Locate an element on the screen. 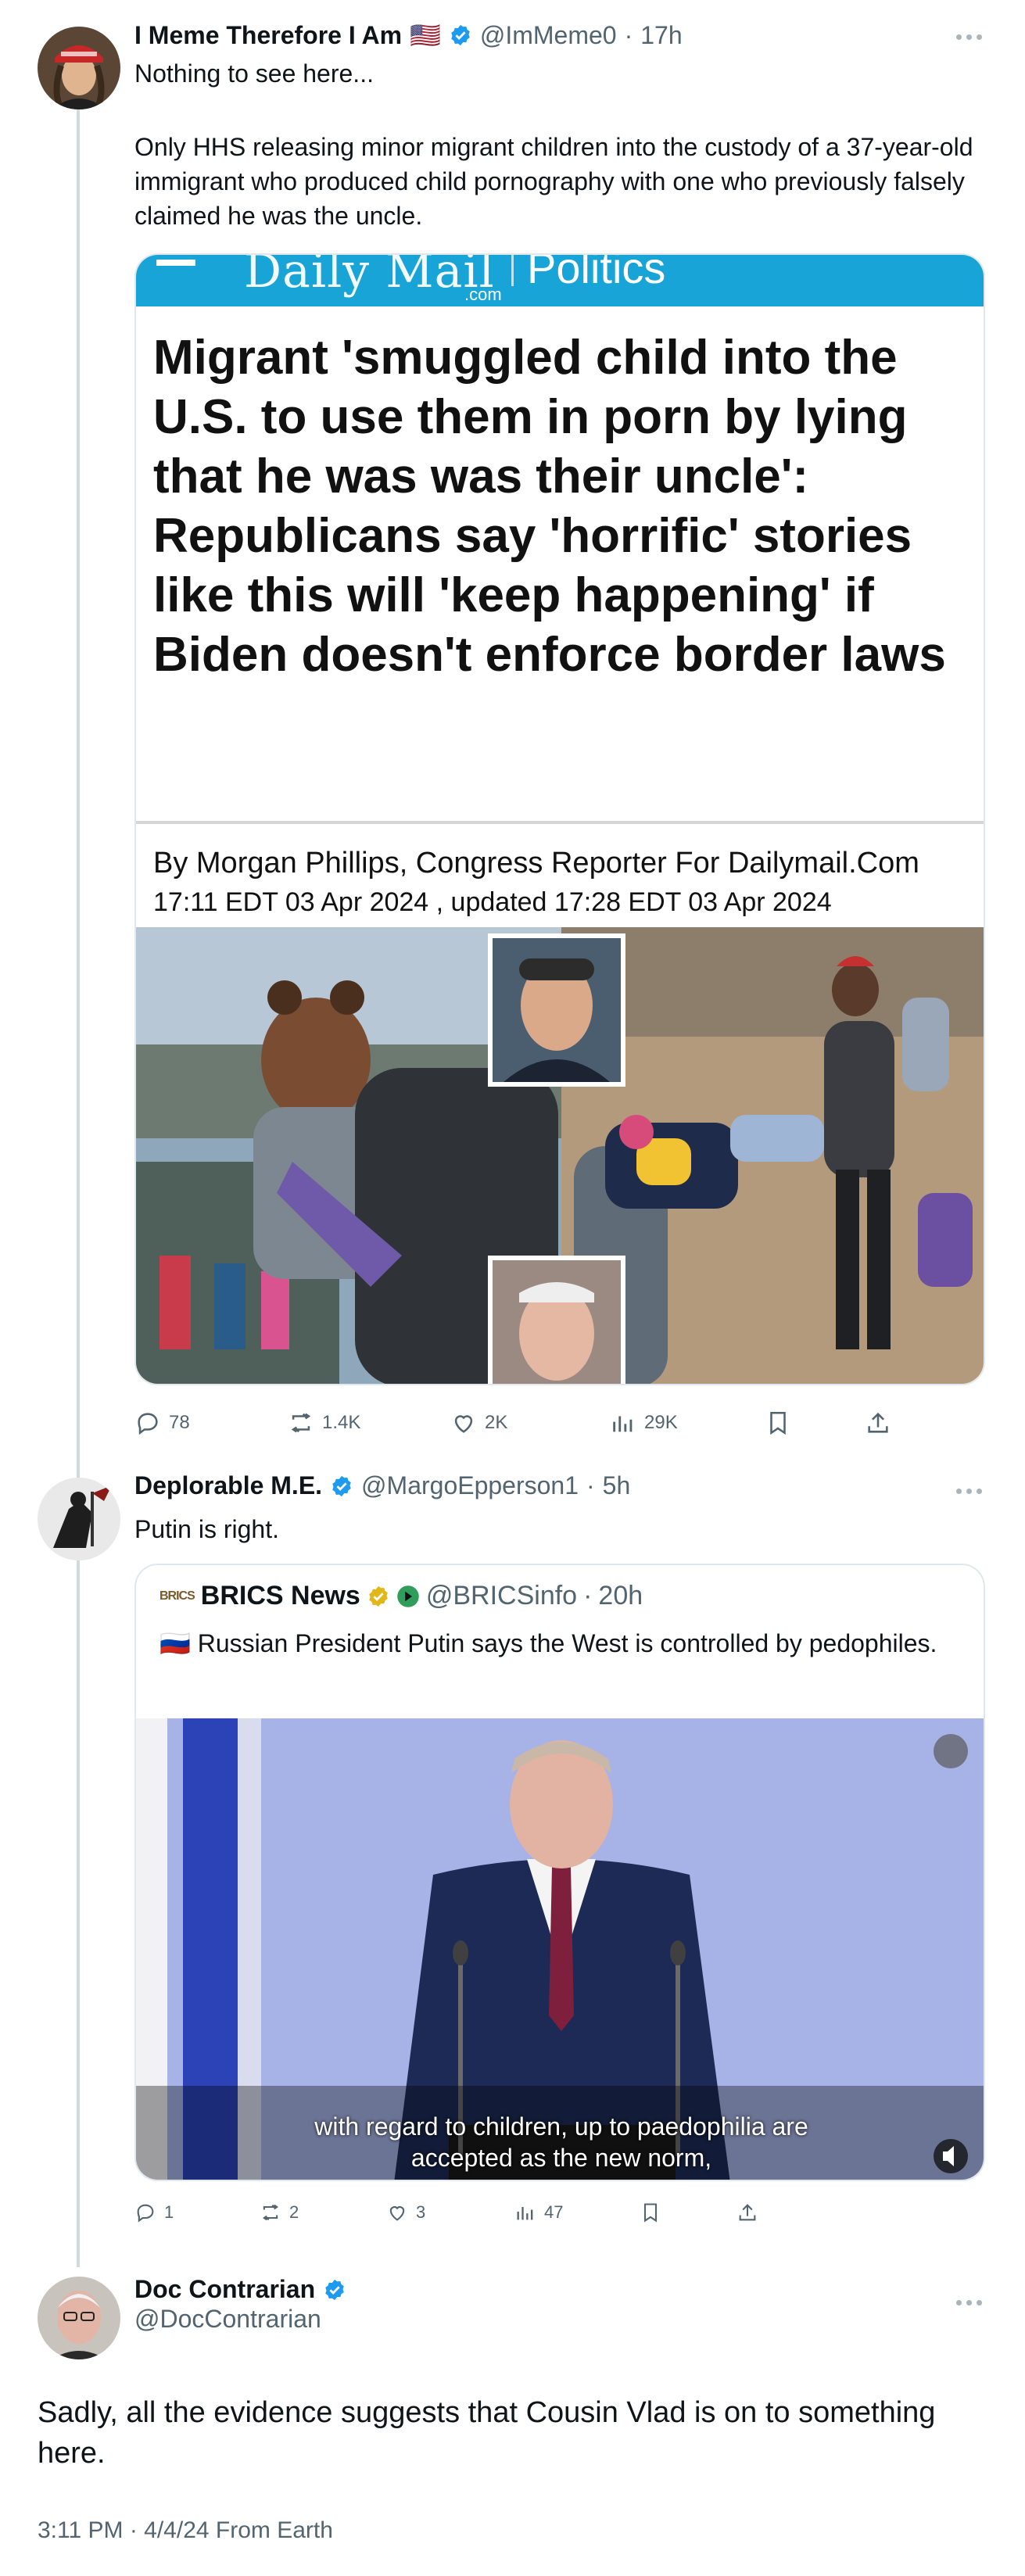 This screenshot has height=2576, width=1025. affiliate-badge-icon is located at coordinates (408, 1596).